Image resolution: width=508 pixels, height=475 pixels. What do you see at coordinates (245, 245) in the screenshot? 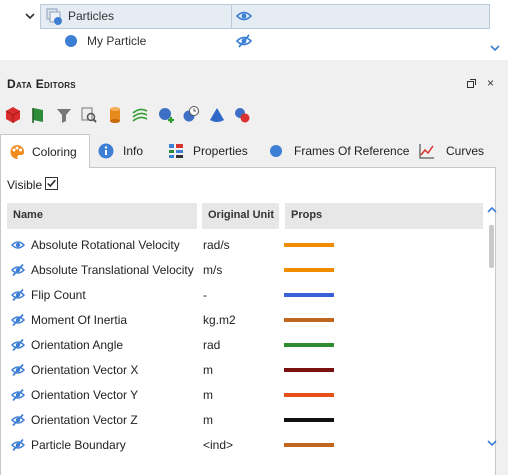
I see `table-row: Absolute Rotational Velocity rad/s` at bounding box center [245, 245].